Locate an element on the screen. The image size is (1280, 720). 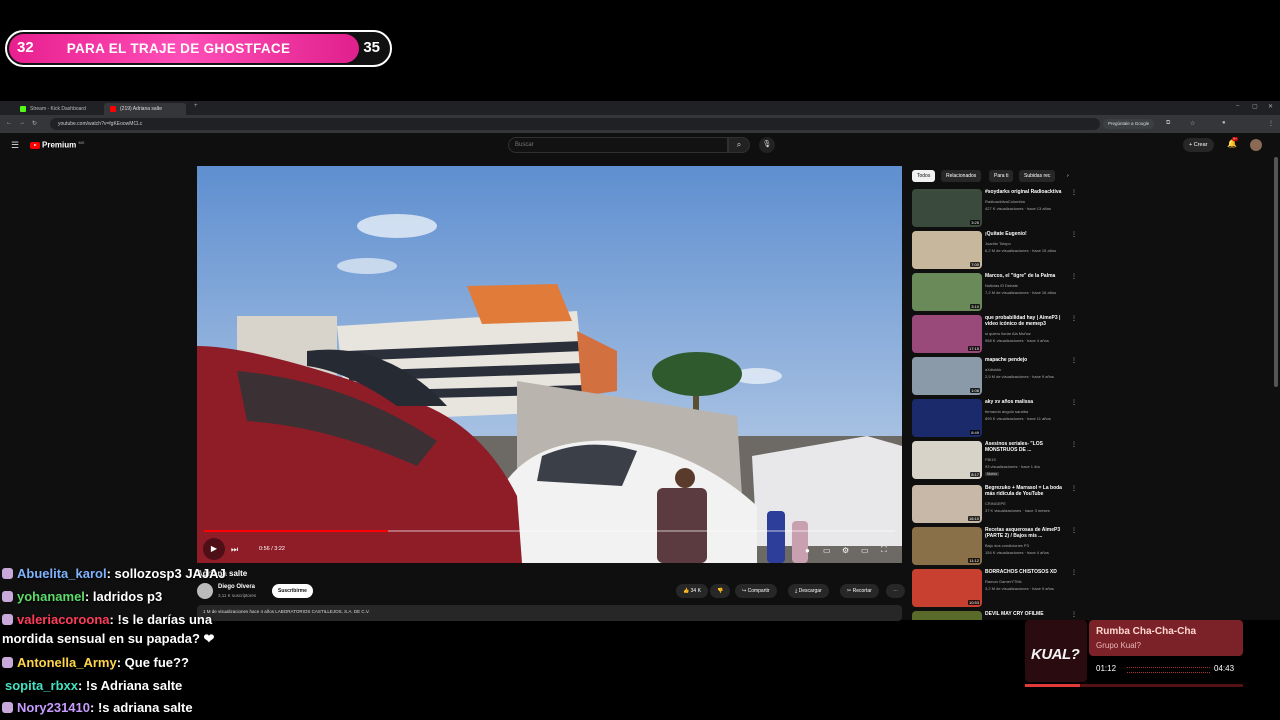
youtube-logo-icon is located at coordinates (35, 146).